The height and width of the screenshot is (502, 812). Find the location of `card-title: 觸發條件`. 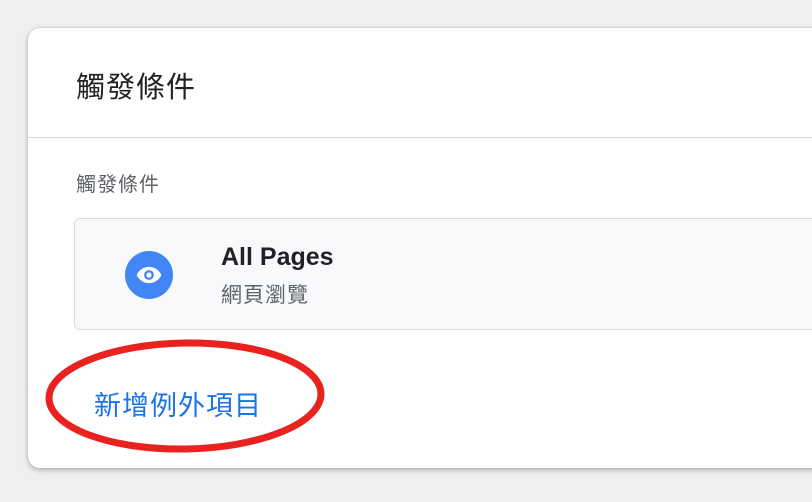

card-title: 觸發條件 is located at coordinates (136, 88).